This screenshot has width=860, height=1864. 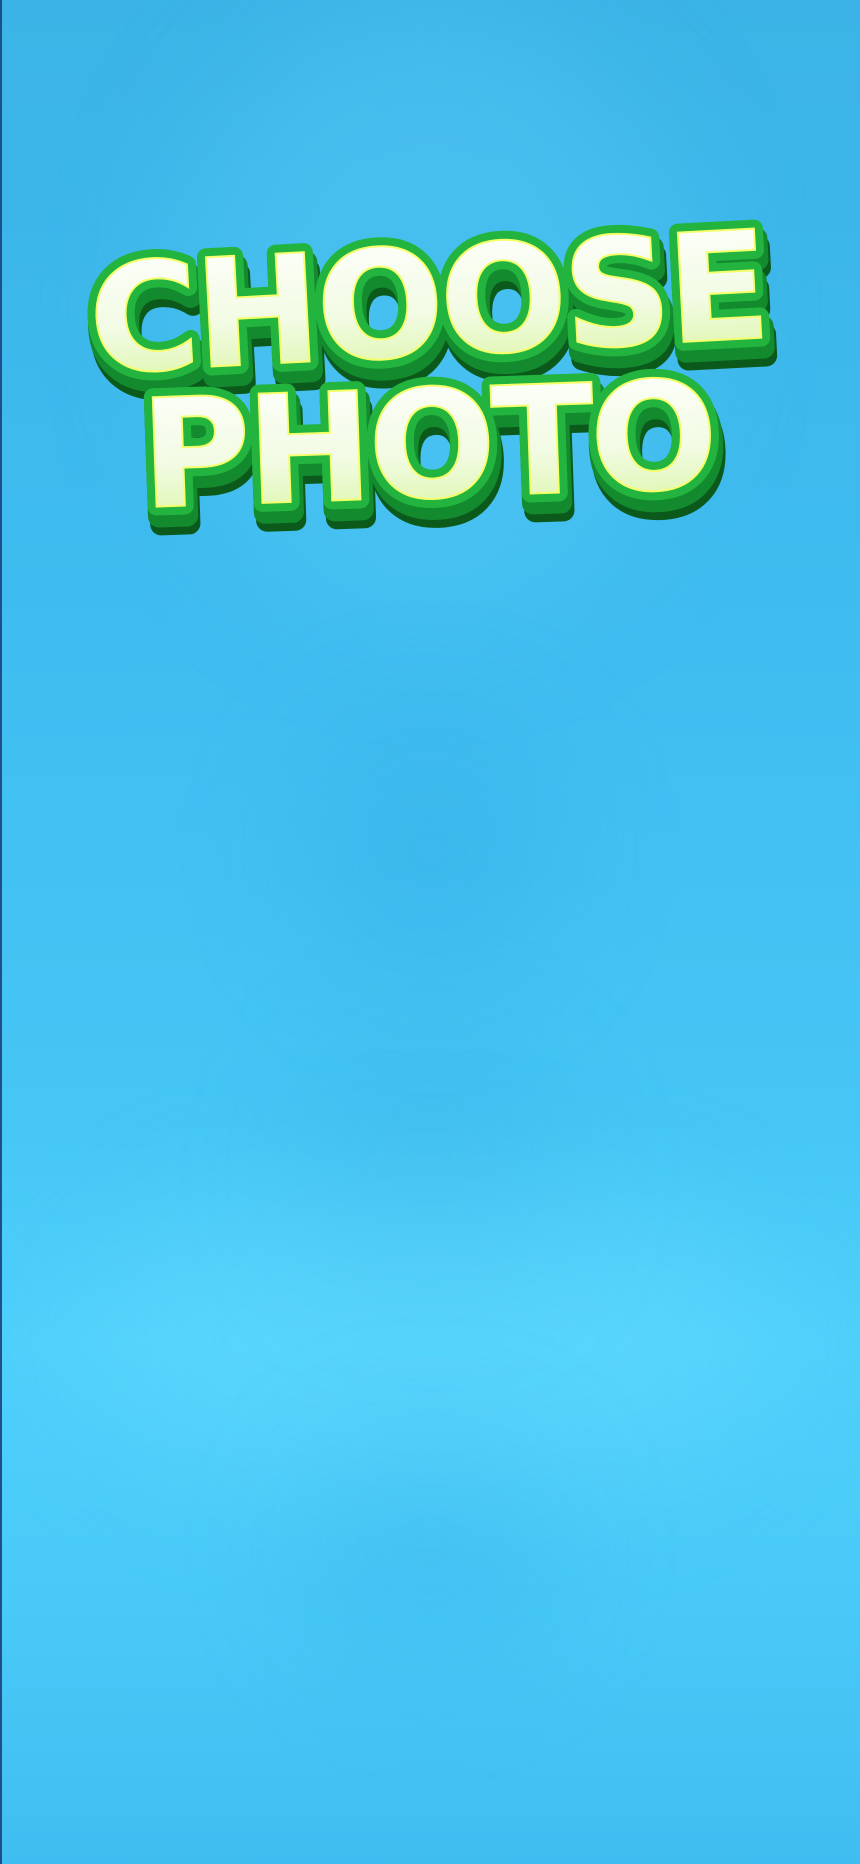 What do you see at coordinates (1, 932) in the screenshot?
I see `screen-edge` at bounding box center [1, 932].